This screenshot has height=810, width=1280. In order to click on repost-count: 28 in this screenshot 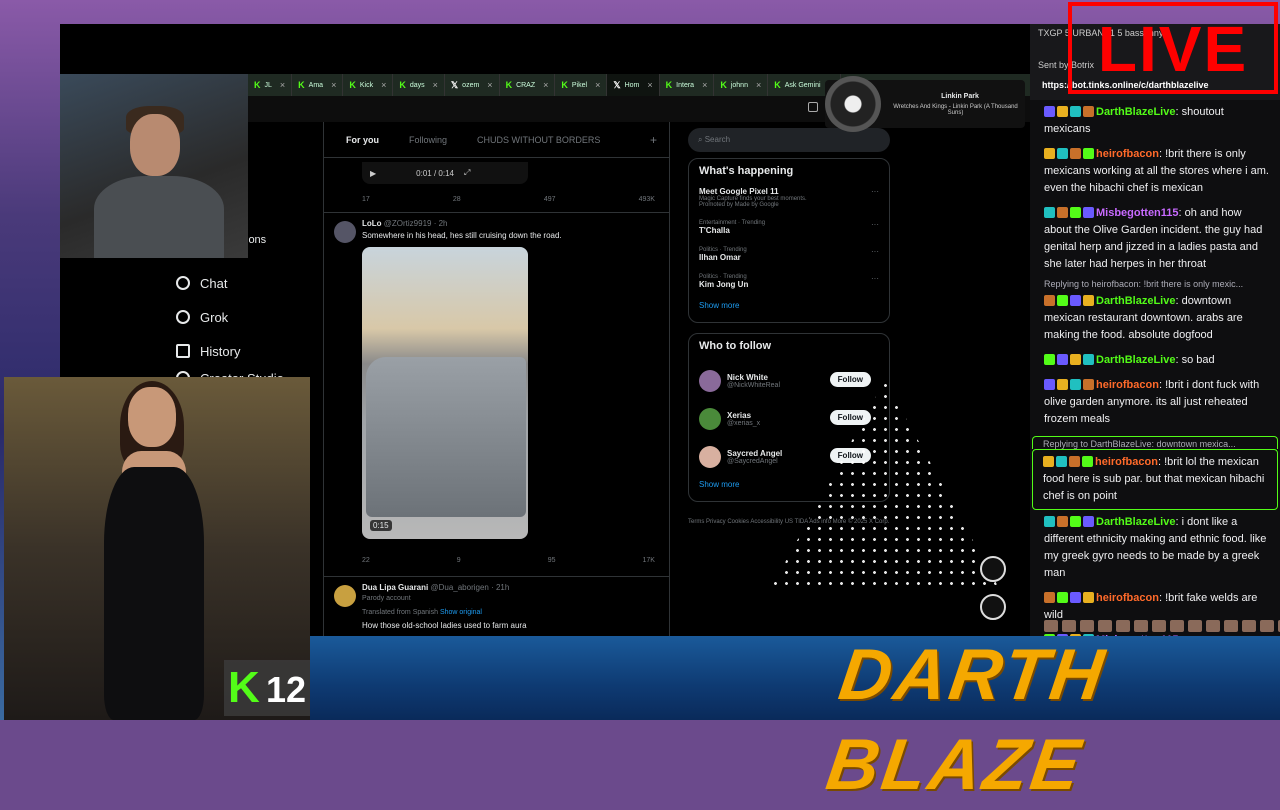, I will do `click(457, 199)`.